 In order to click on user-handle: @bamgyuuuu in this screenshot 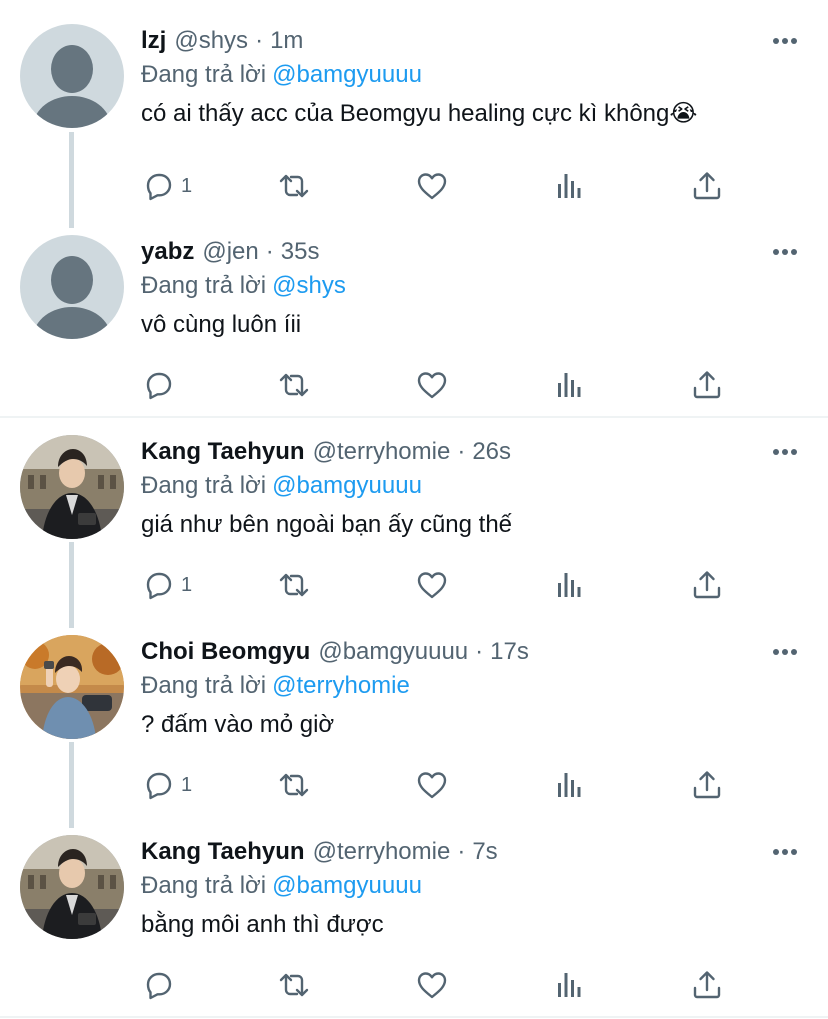, I will do `click(393, 652)`.